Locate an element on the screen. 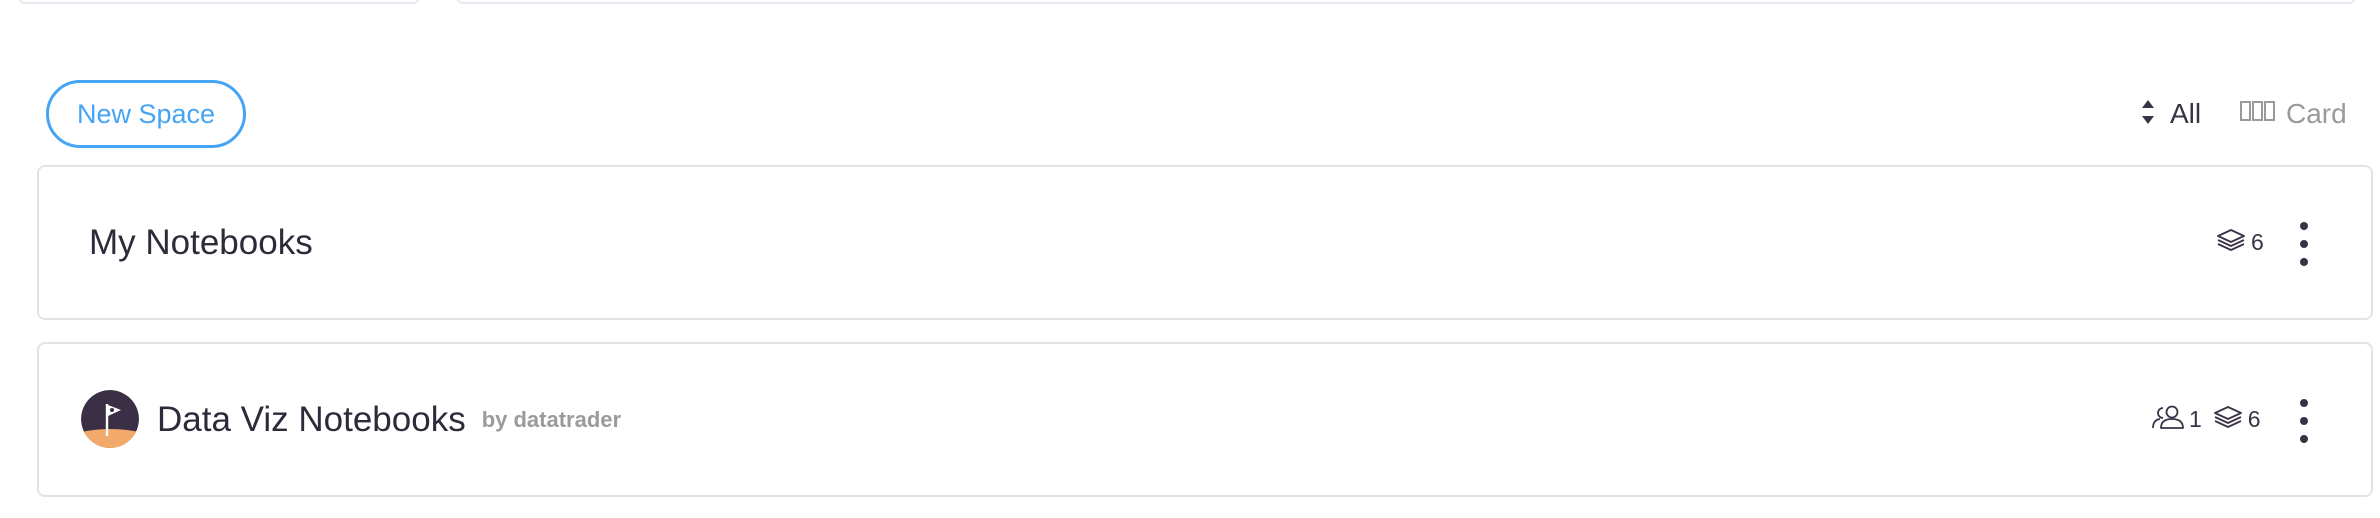  users-icon is located at coordinates (2168, 420).